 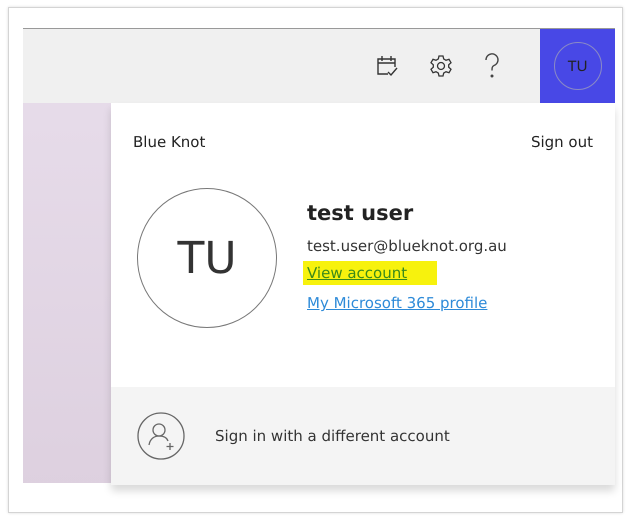 I want to click on user-email: test.user@blueknot.org.au, so click(x=407, y=246).